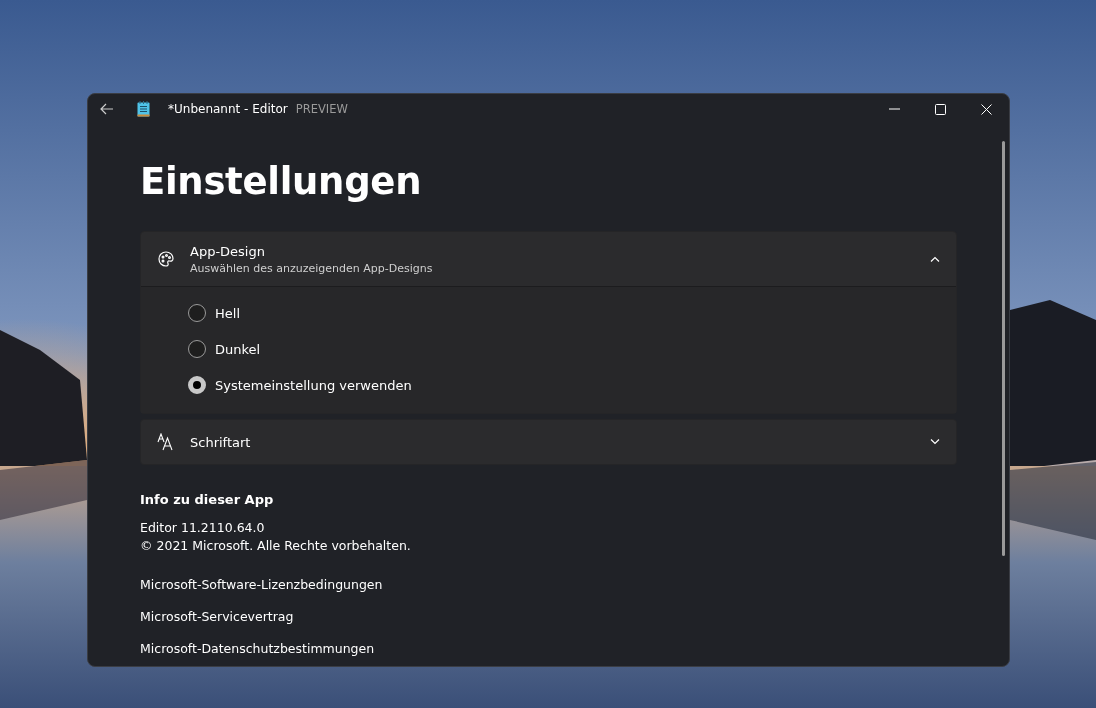 The width and height of the screenshot is (1096, 708). What do you see at coordinates (166, 442) in the screenshot?
I see `font-icon` at bounding box center [166, 442].